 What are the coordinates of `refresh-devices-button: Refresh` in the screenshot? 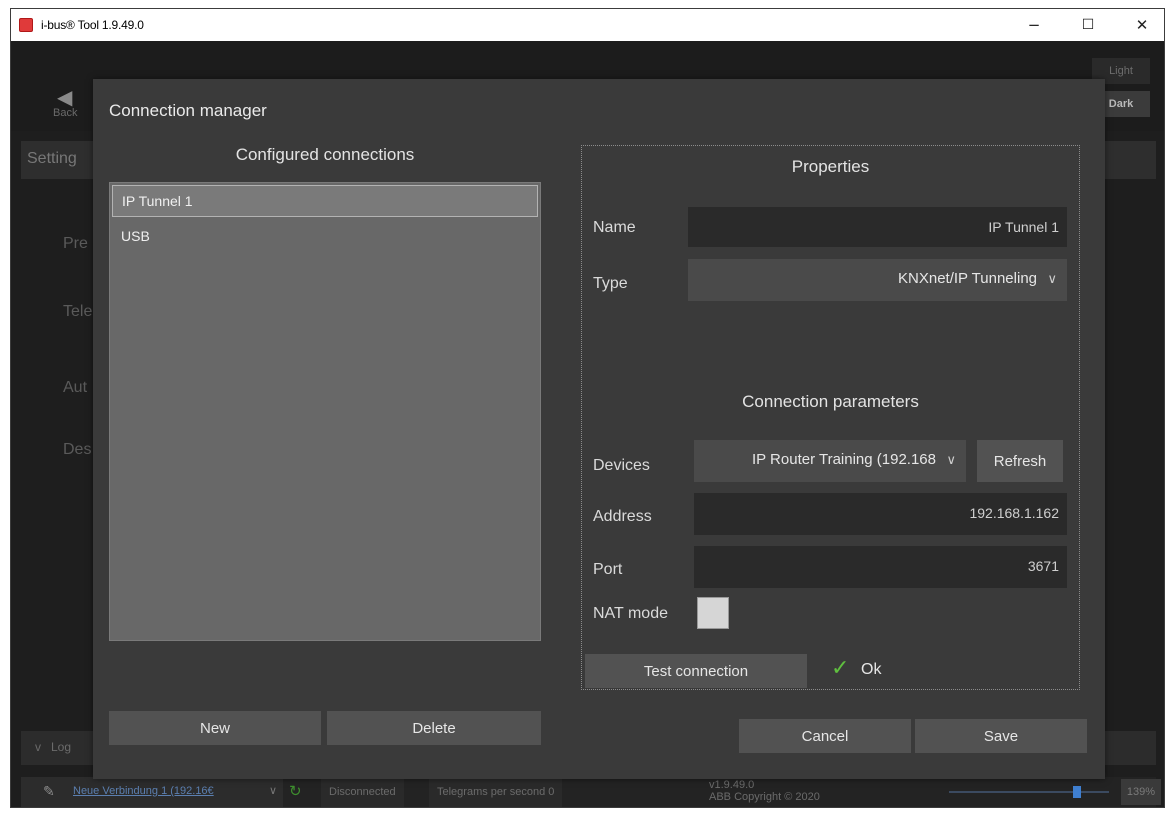 It's located at (1020, 461).